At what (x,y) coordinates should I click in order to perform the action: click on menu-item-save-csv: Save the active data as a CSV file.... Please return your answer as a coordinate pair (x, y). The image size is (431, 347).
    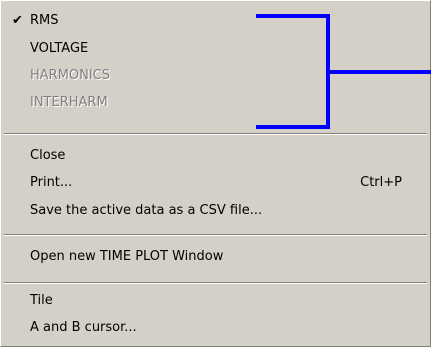
    Looking at the image, I should click on (215, 211).